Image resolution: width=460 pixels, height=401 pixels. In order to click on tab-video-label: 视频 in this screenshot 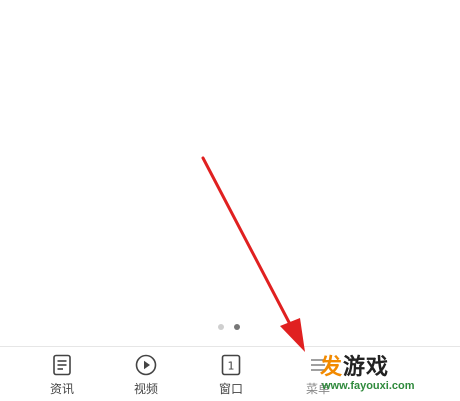, I will do `click(145, 389)`.